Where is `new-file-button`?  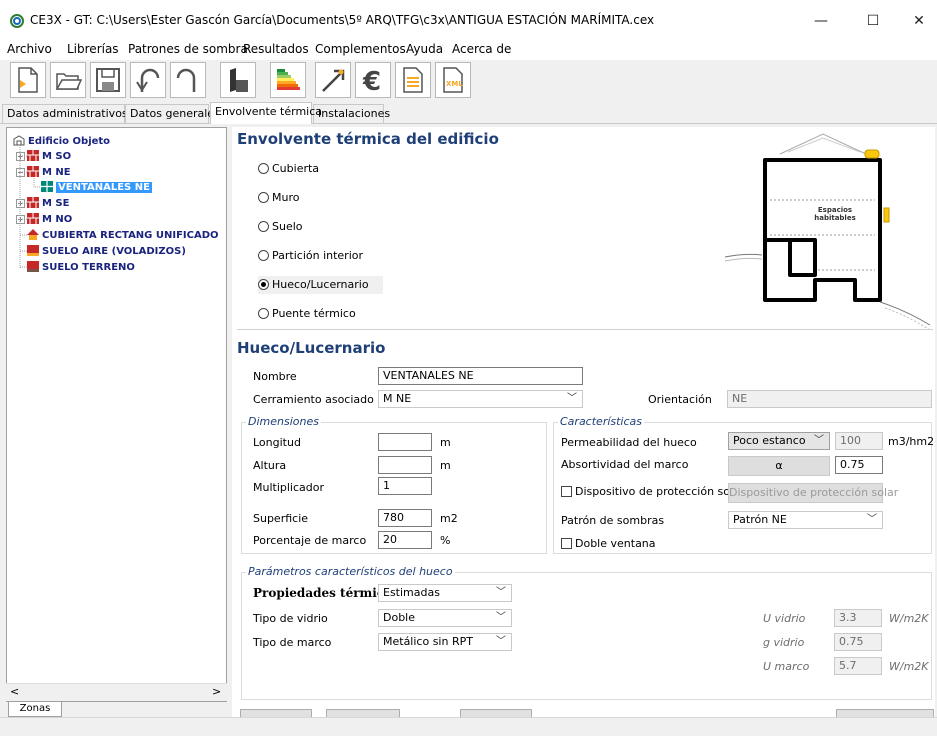
new-file-button is located at coordinates (28, 80).